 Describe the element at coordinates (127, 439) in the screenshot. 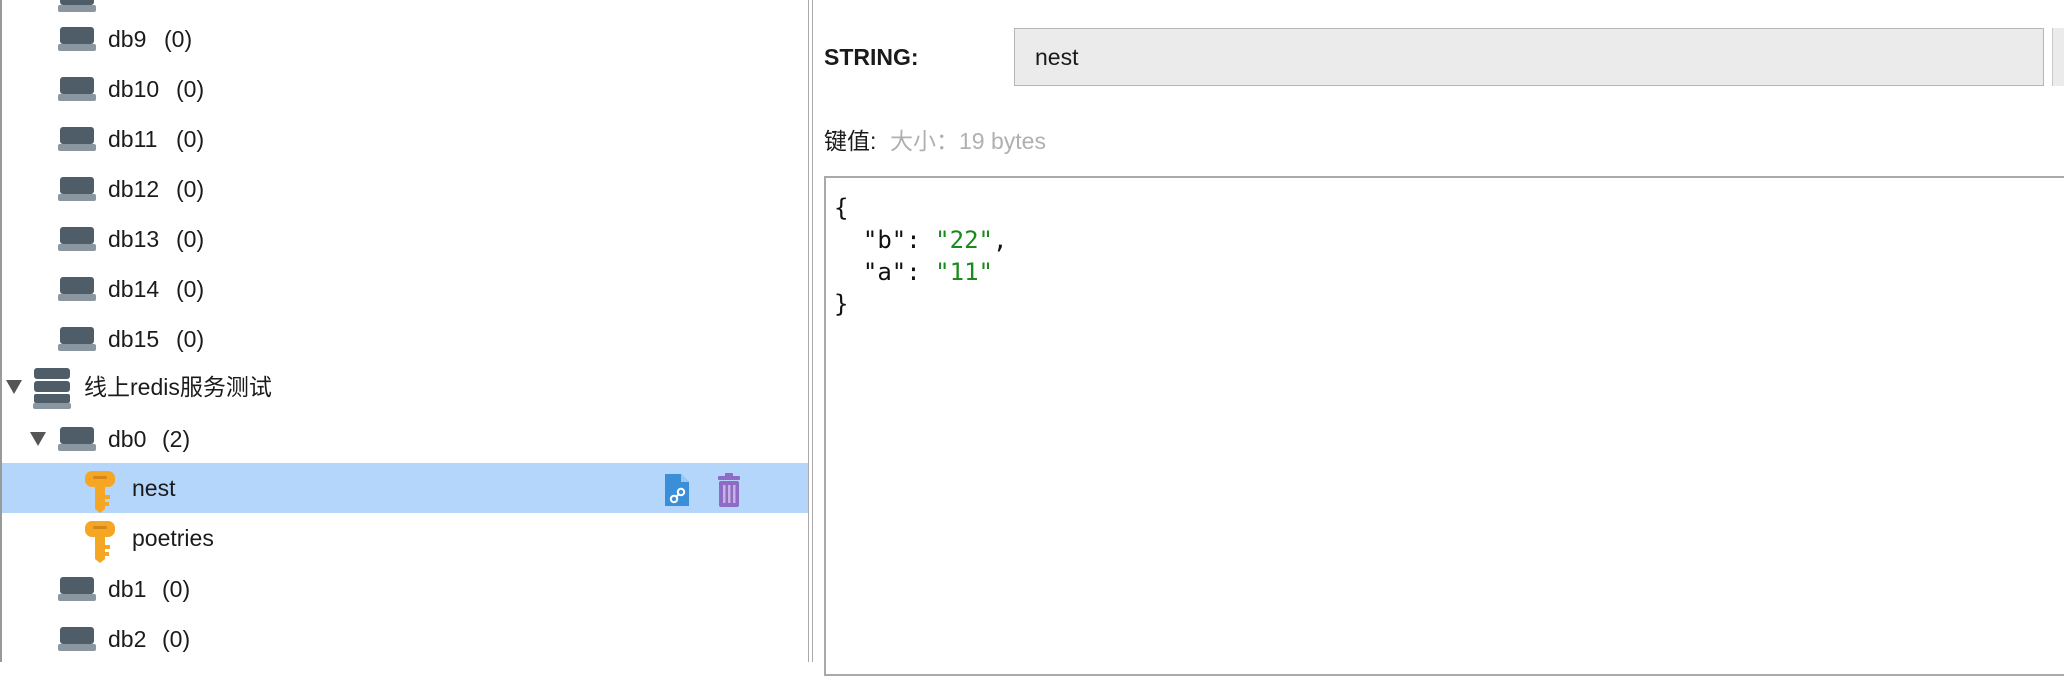

I see `db-name: db0` at that location.